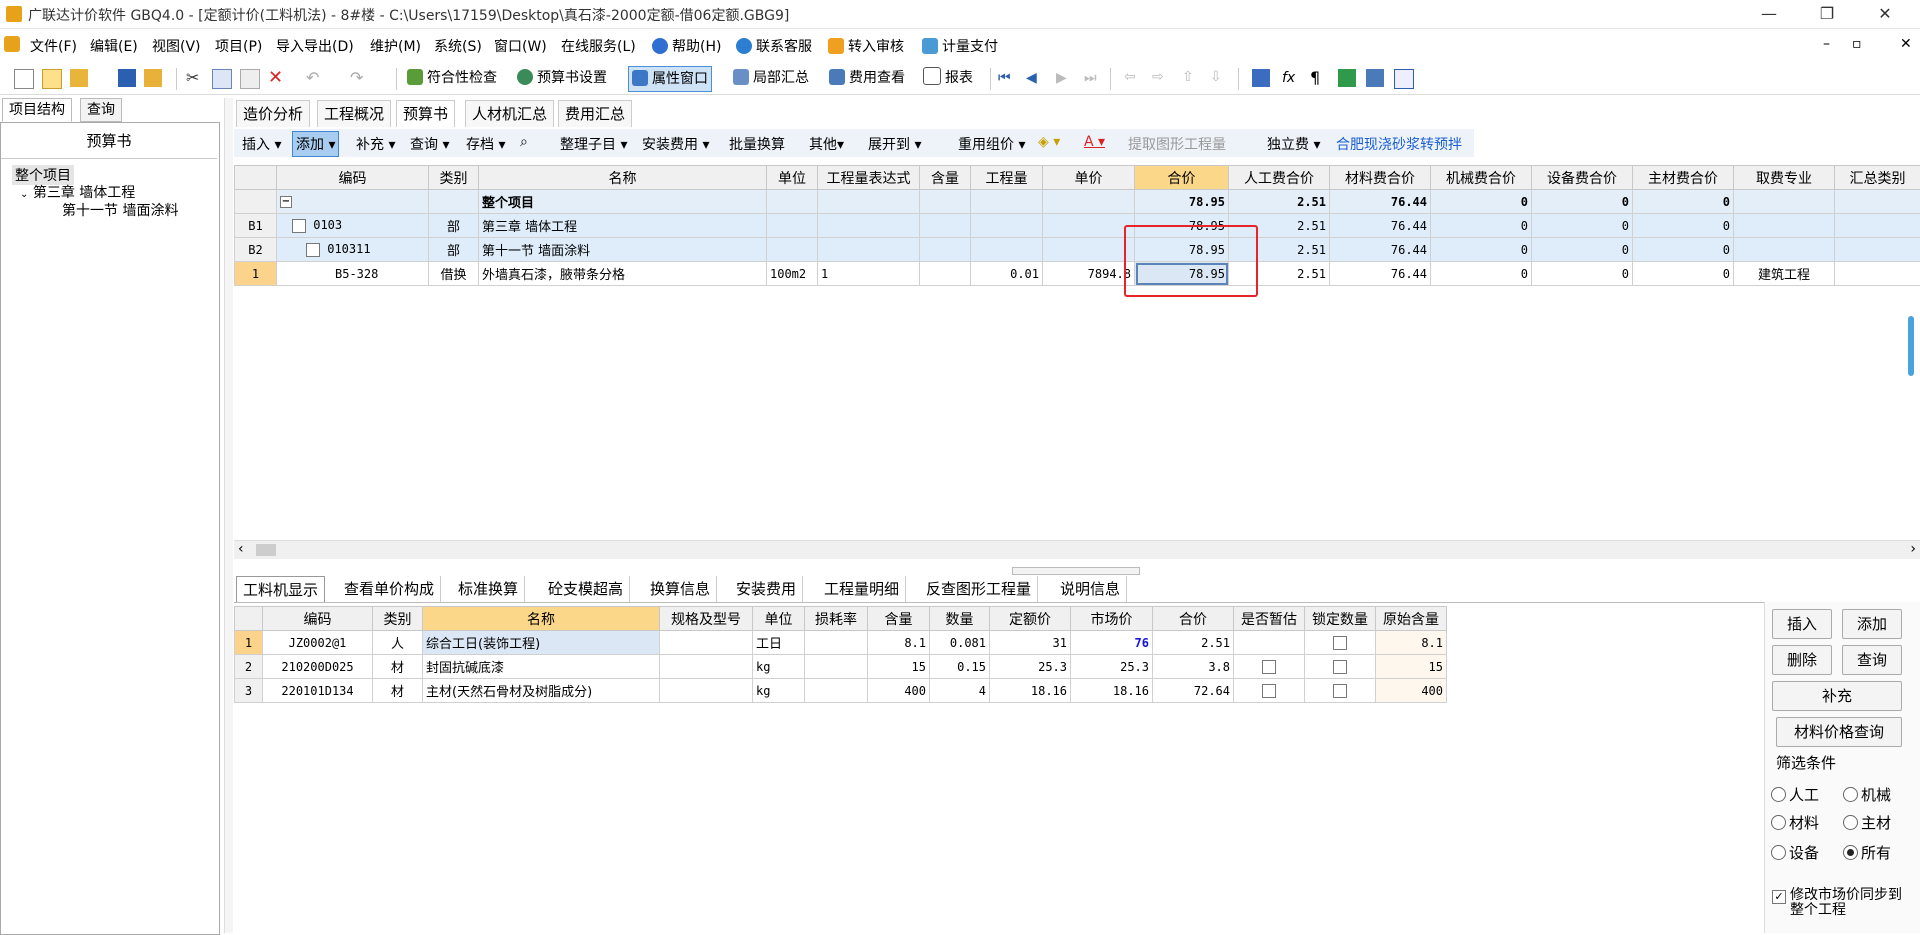  I want to click on tab-qty-detail: 工程量明细, so click(862, 589).